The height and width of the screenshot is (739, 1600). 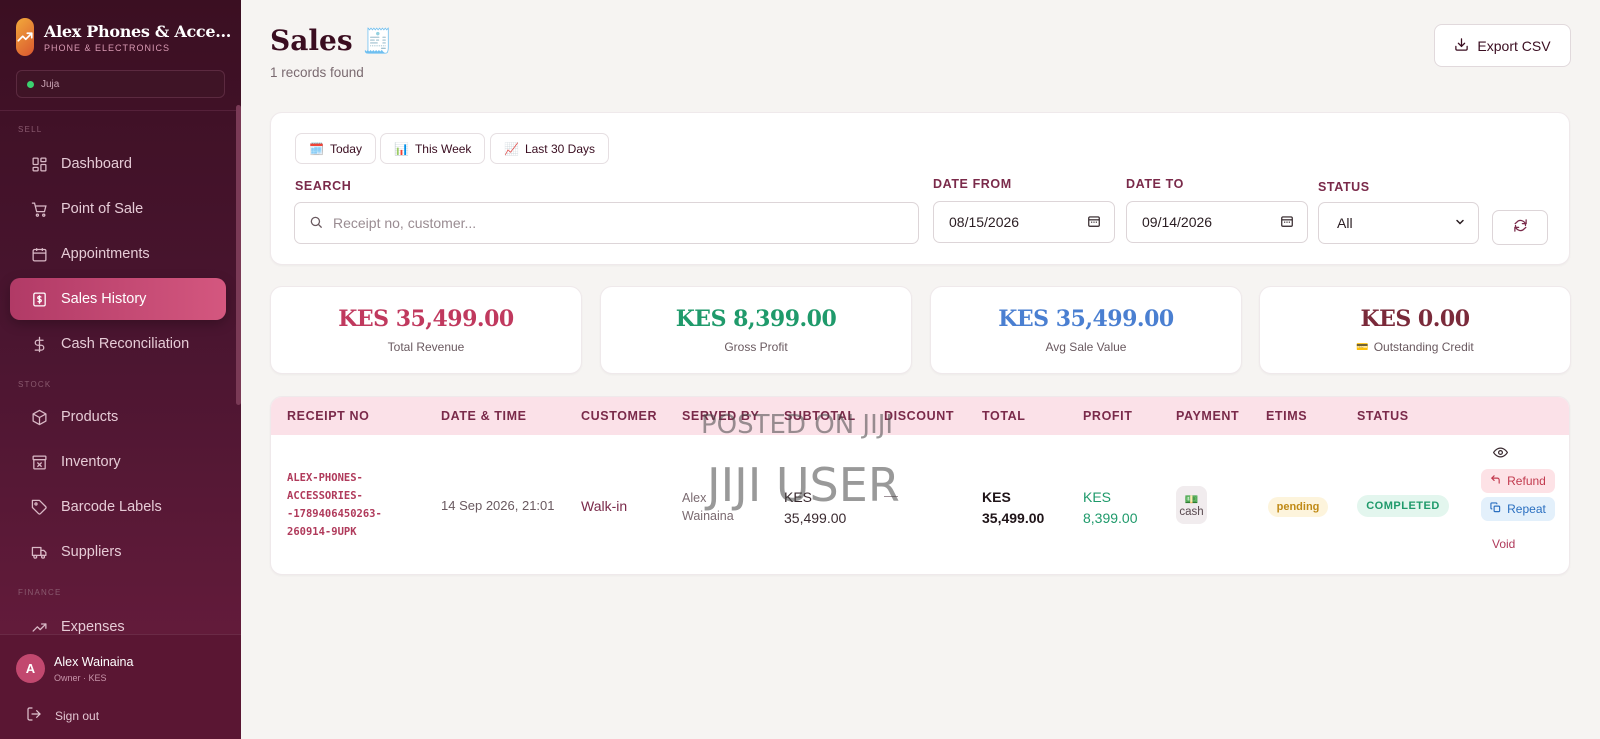 What do you see at coordinates (325, 478) in the screenshot?
I see `receipt-line: ALEX-PHONES-` at bounding box center [325, 478].